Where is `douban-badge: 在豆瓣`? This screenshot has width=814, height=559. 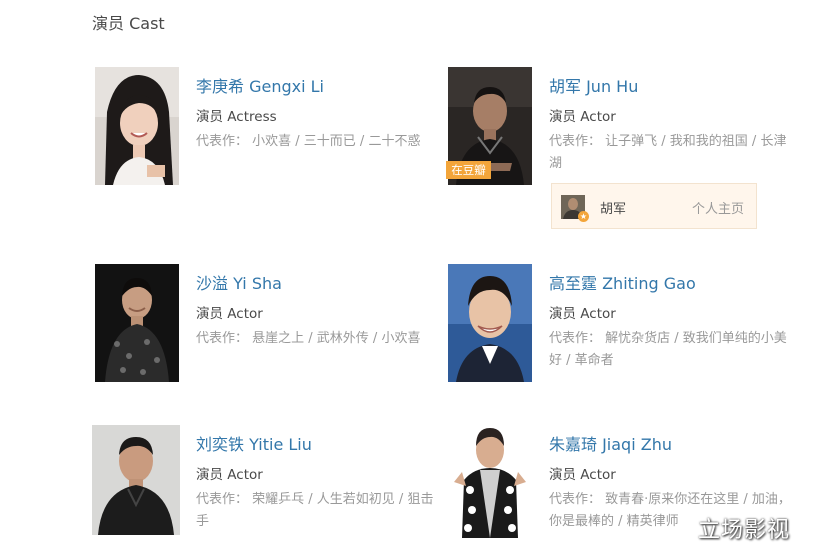
douban-badge: 在豆瓣 is located at coordinates (468, 170).